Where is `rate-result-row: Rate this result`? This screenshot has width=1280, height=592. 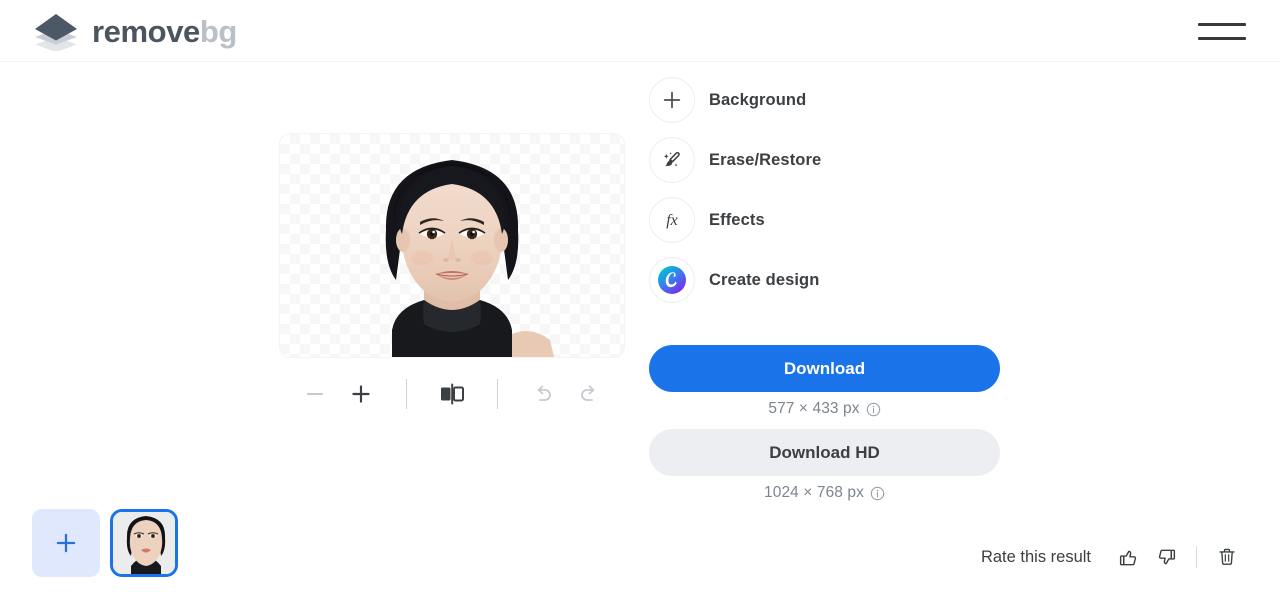
rate-result-row: Rate this result is located at coordinates (1113, 557).